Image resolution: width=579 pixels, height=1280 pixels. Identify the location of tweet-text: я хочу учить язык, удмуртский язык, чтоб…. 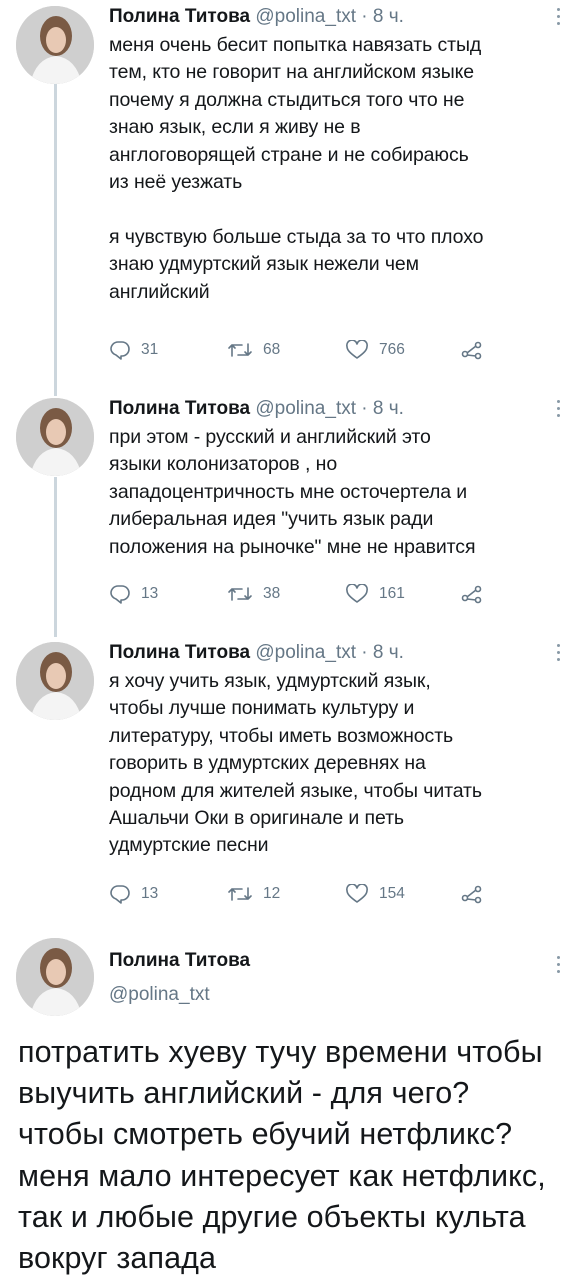
(295, 763).